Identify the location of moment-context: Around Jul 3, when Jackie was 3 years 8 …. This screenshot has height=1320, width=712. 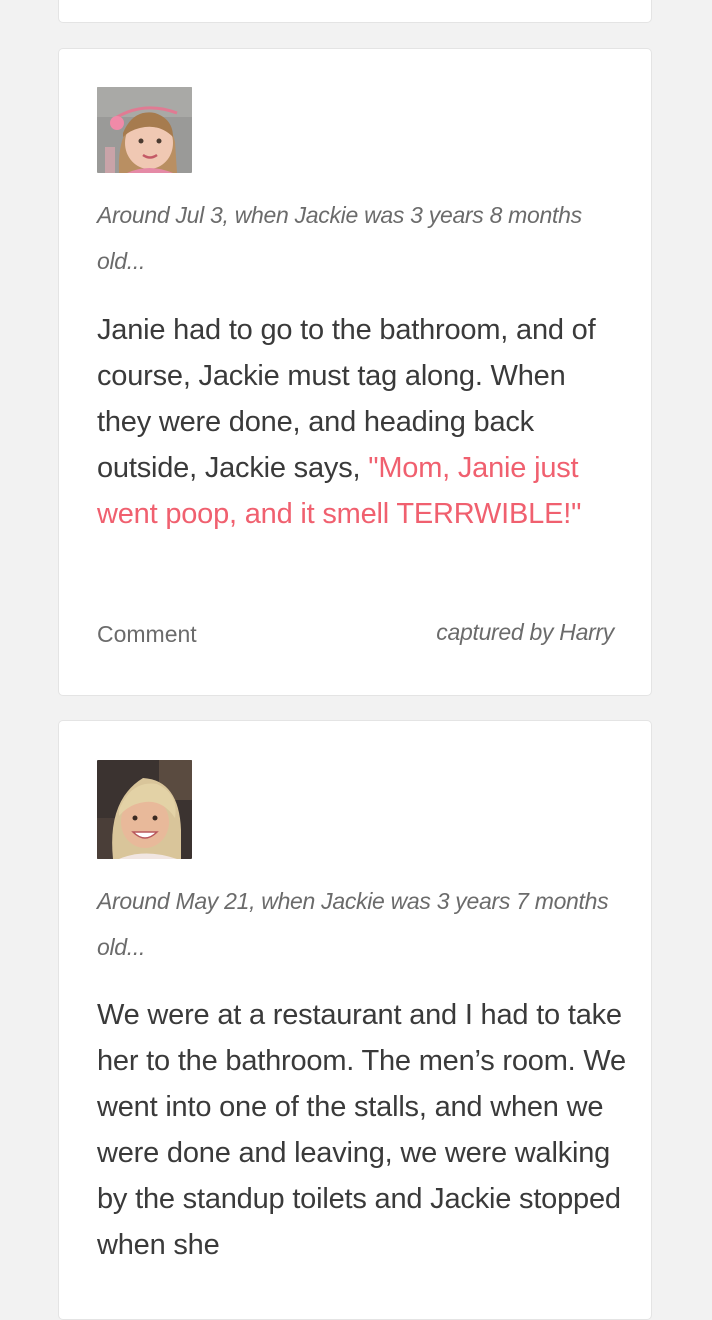
(339, 238).